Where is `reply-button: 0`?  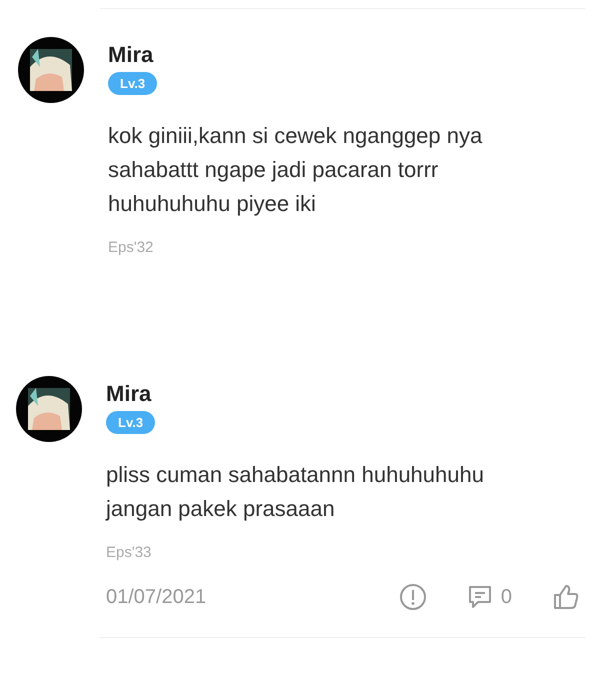
reply-button: 0 is located at coordinates (489, 597).